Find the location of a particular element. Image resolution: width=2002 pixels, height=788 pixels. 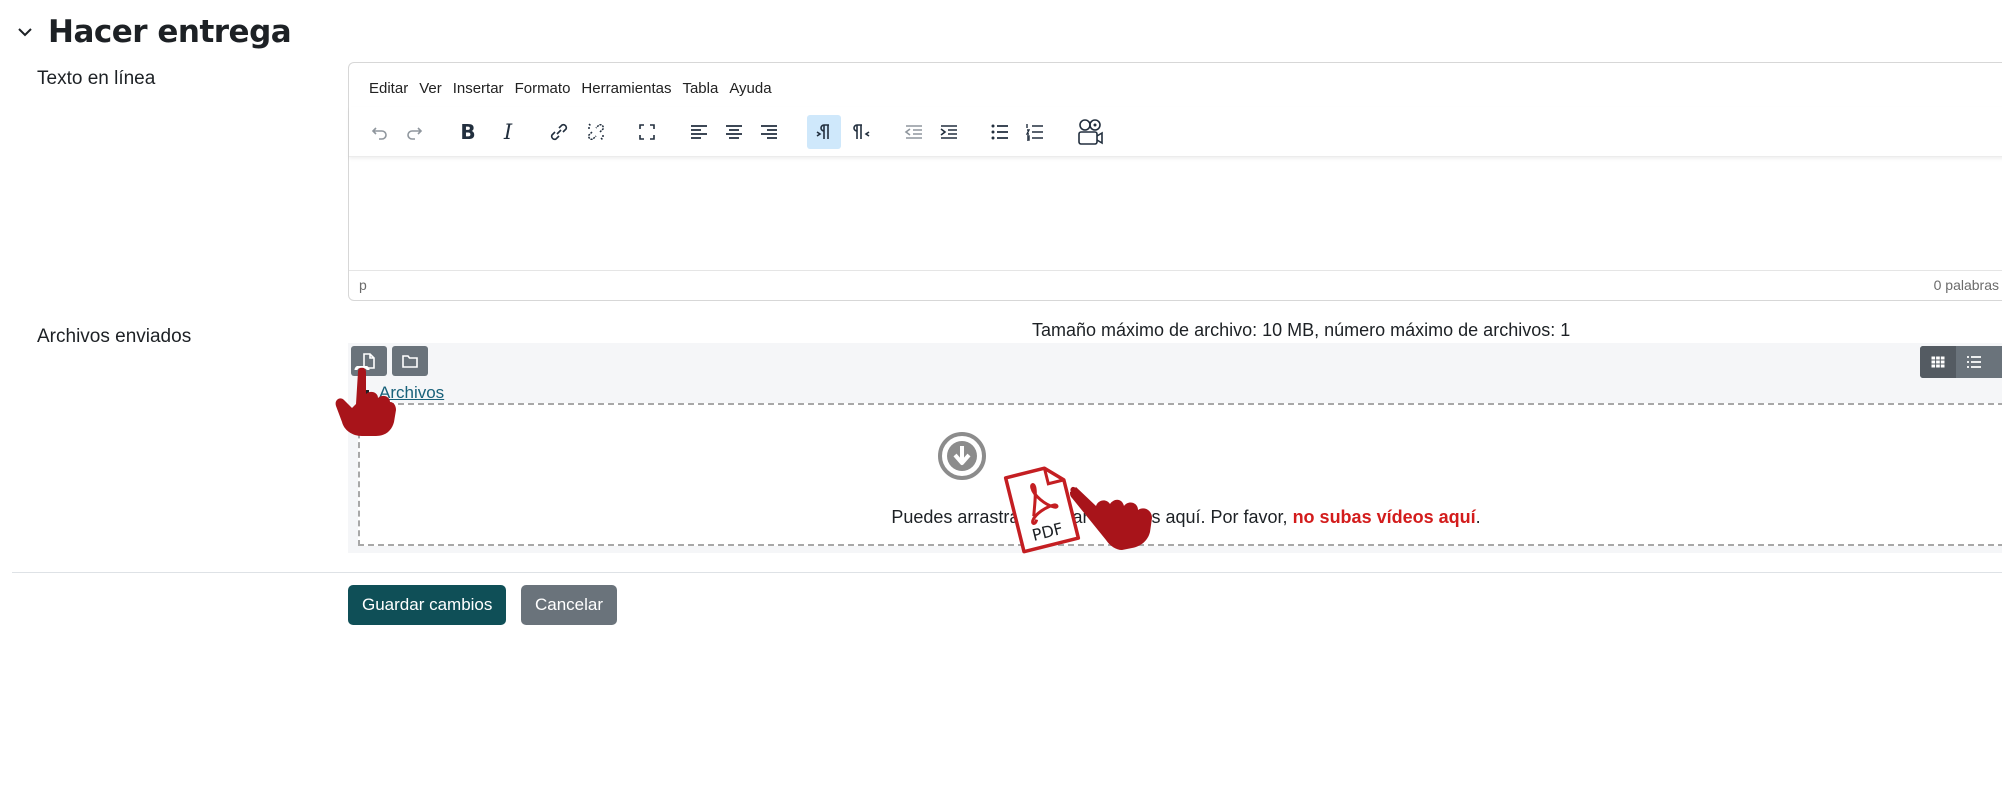

menu-help: Ayuda is located at coordinates (750, 88).